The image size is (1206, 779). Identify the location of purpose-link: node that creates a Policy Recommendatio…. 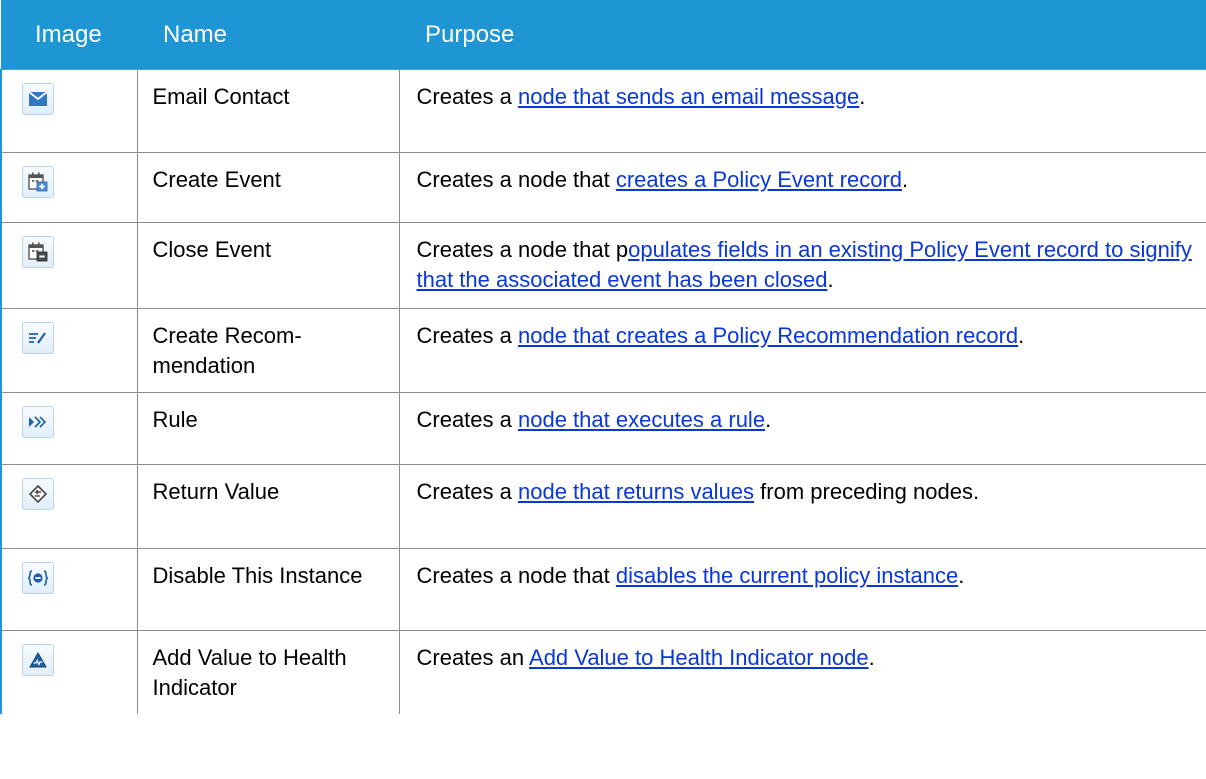
(768, 335).